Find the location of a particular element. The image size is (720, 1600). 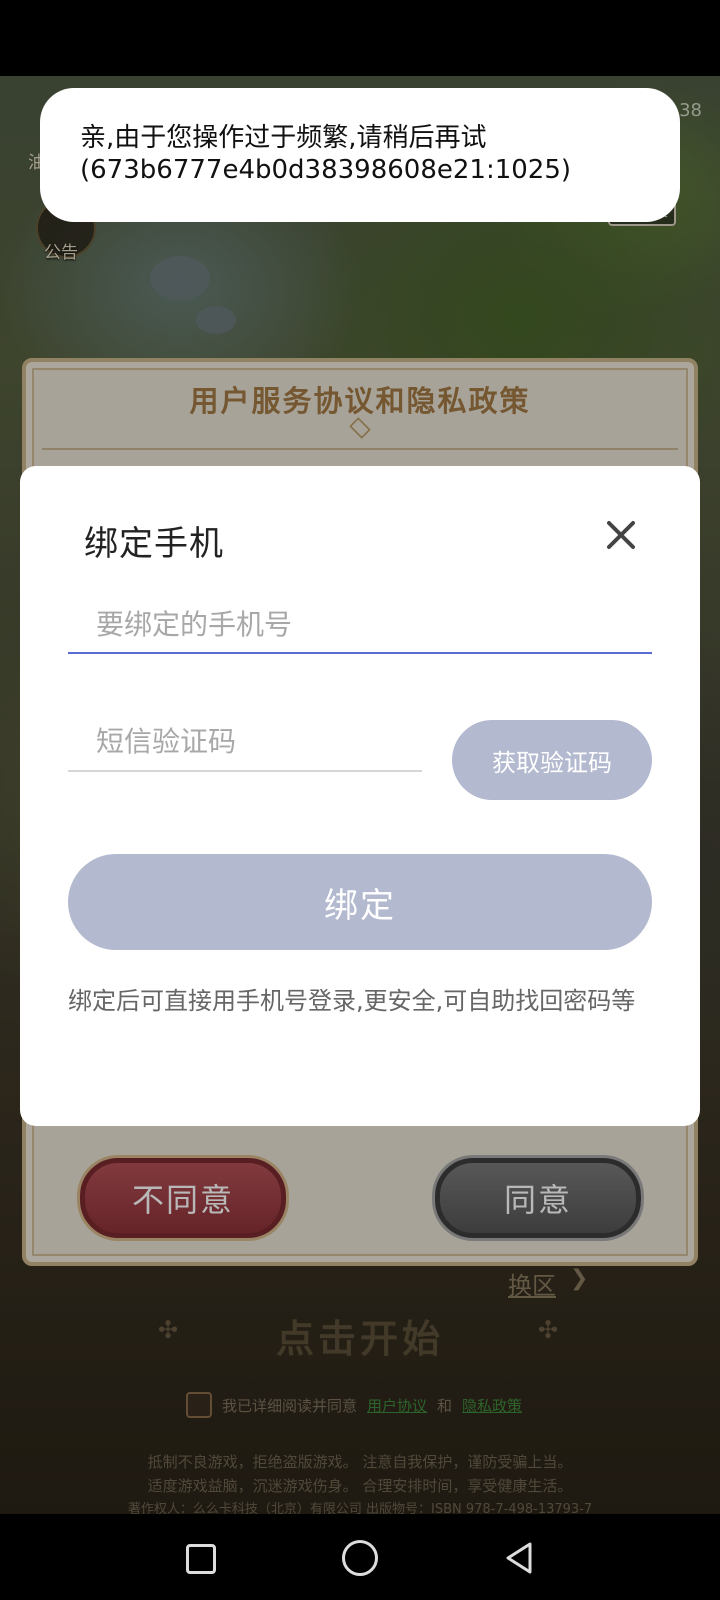

phone-number-input is located at coordinates (360, 625).